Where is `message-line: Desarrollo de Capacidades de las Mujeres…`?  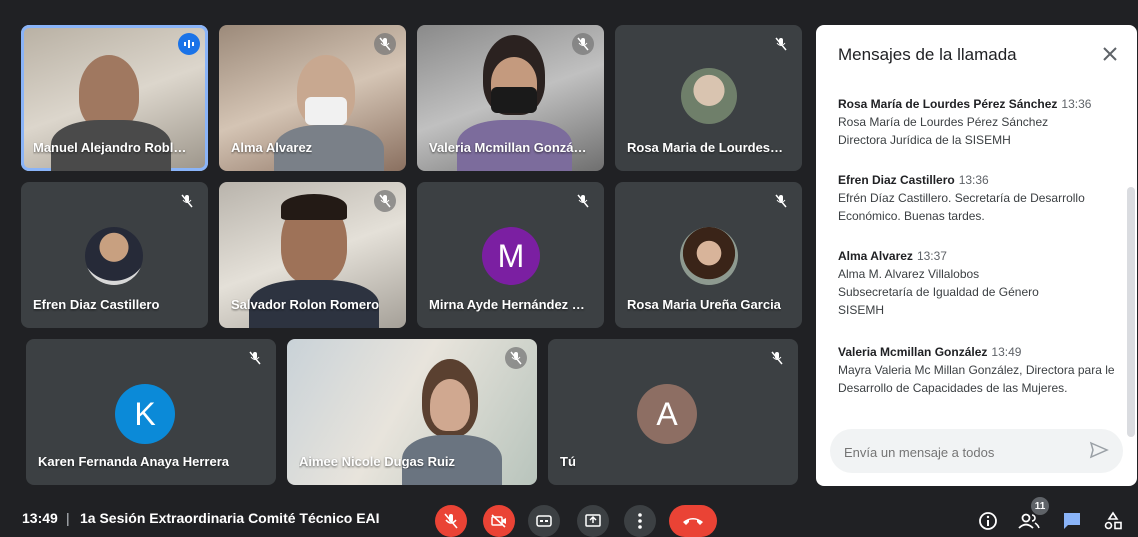 message-line: Desarrollo de Capacidades de las Mujeres… is located at coordinates (953, 388).